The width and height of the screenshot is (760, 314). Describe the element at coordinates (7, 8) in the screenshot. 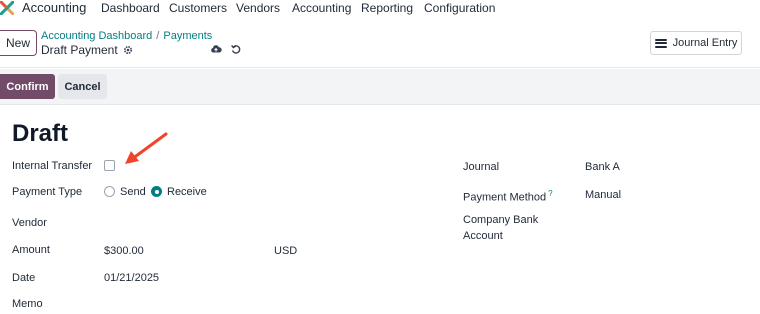

I see `app-logo-icon` at that location.